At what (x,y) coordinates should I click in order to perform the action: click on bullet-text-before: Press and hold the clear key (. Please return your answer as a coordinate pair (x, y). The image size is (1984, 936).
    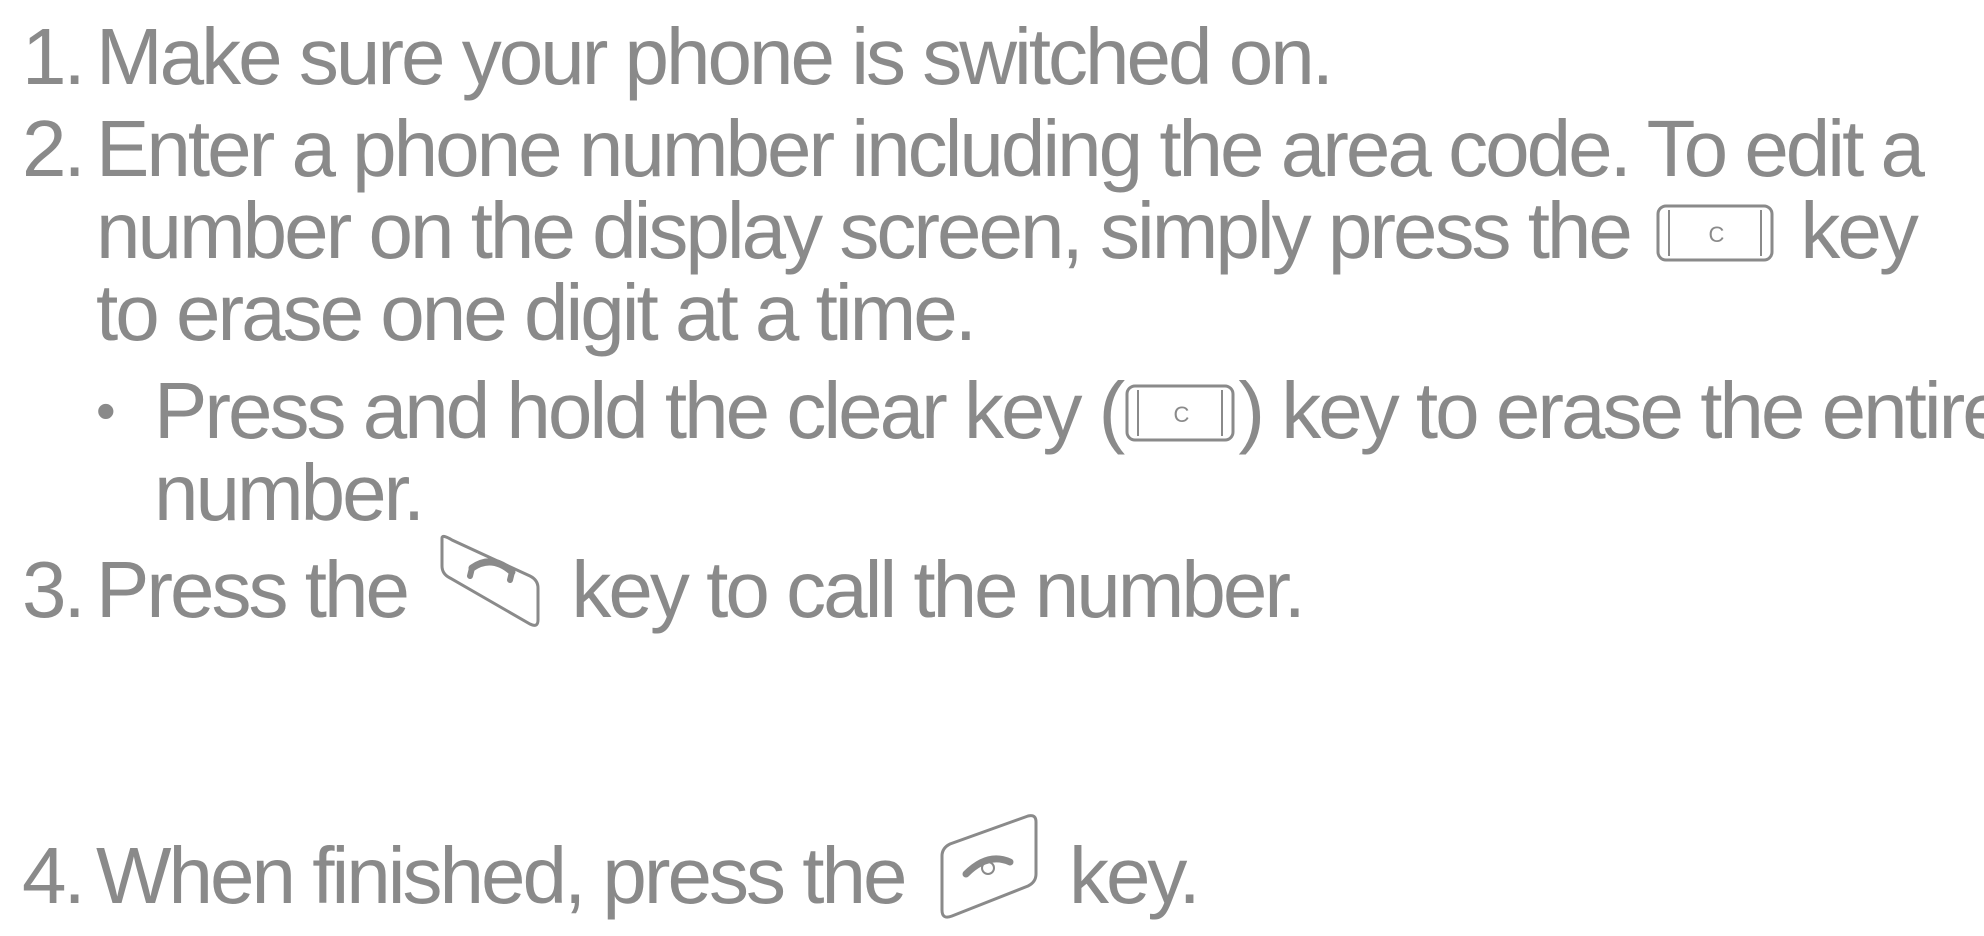
    Looking at the image, I should click on (639, 410).